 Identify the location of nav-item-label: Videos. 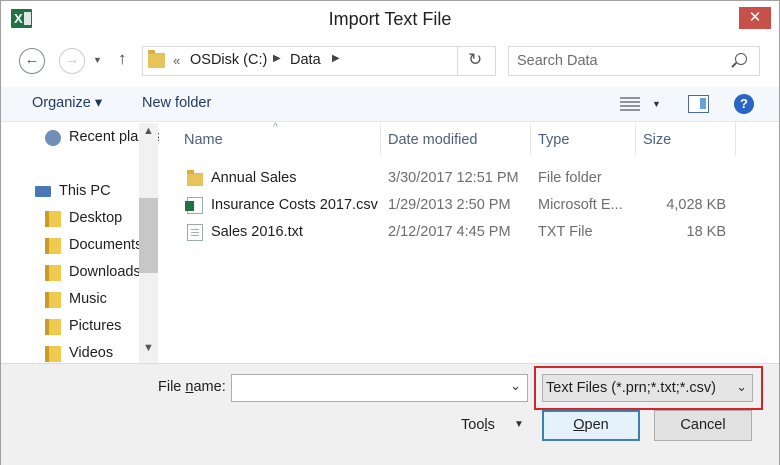
(91, 353).